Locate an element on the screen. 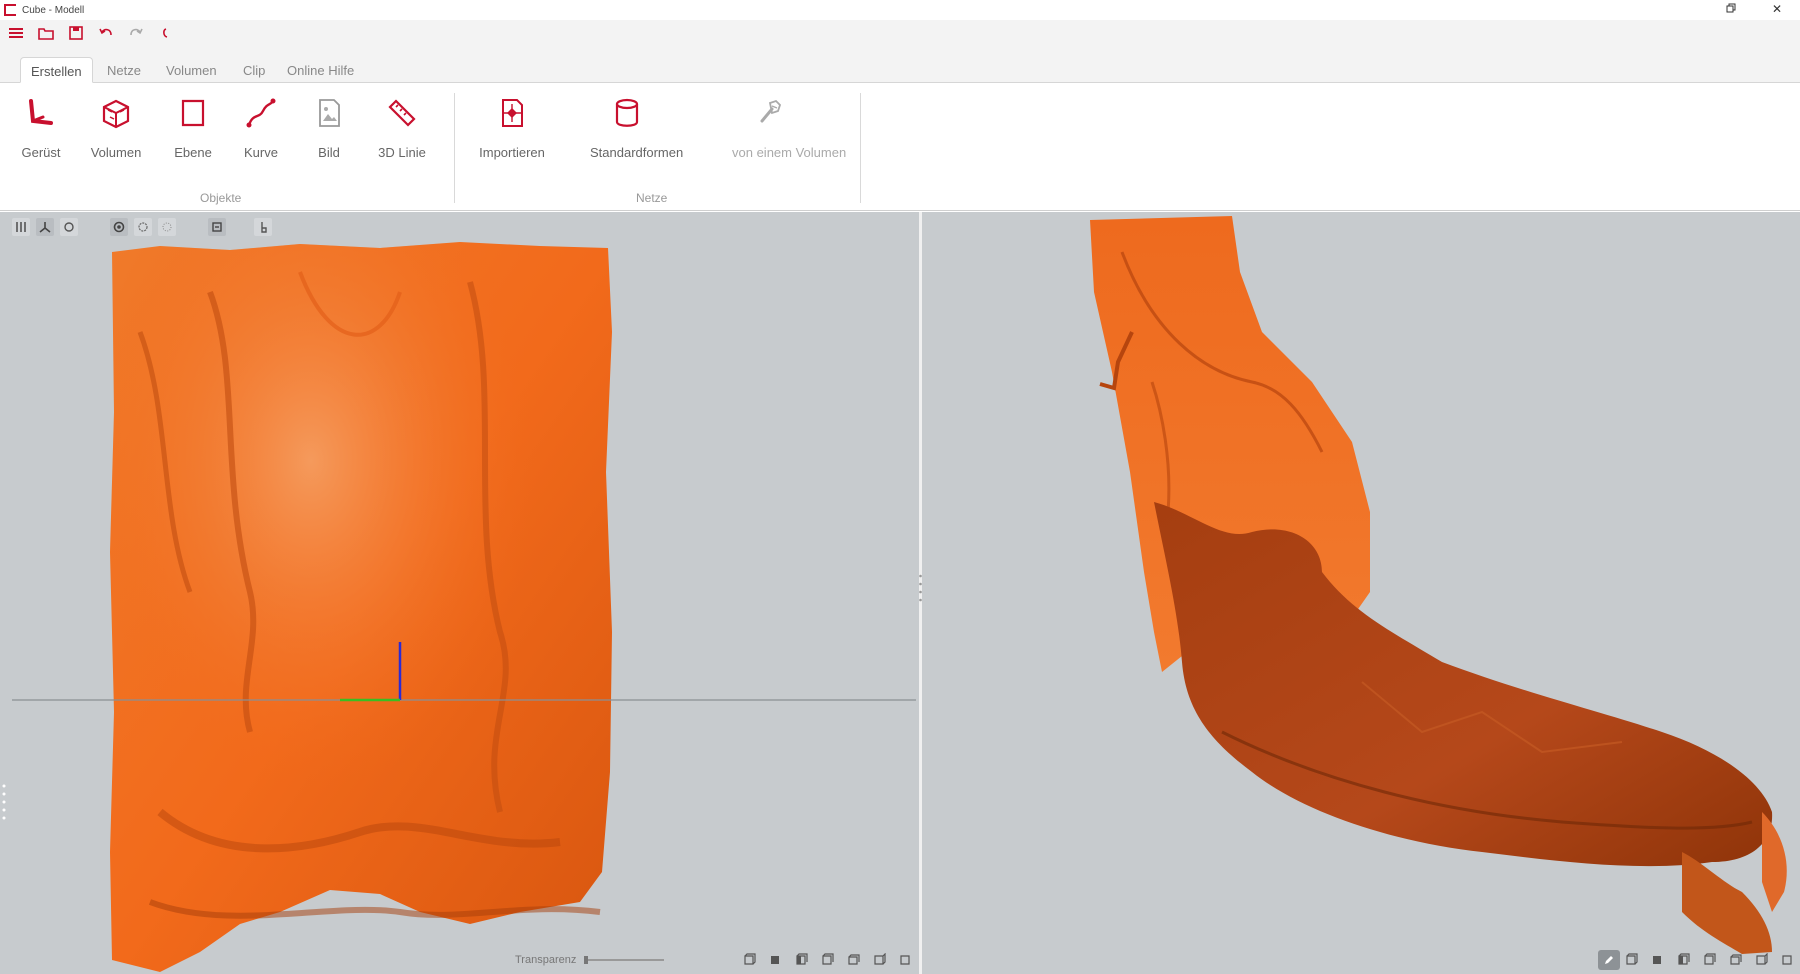  title-bar: Cube - Modell ✕ is located at coordinates (900, 10).